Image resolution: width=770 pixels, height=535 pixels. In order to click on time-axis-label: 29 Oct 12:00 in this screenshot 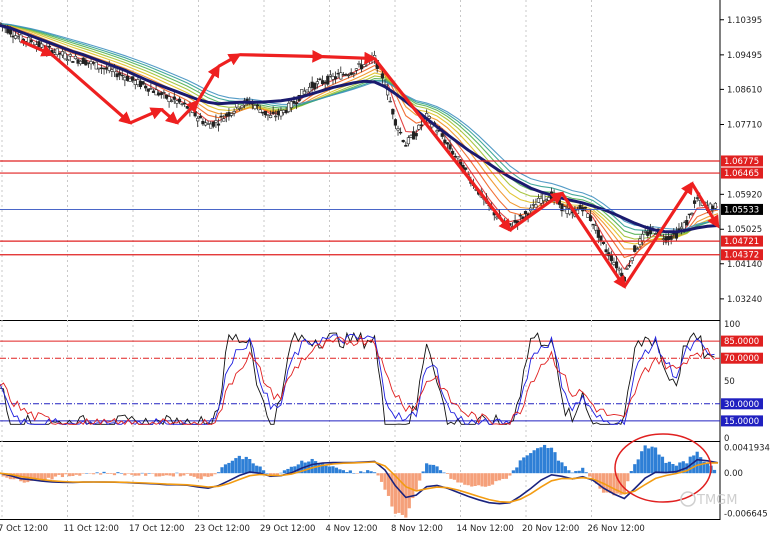, I will do `click(287, 529)`.